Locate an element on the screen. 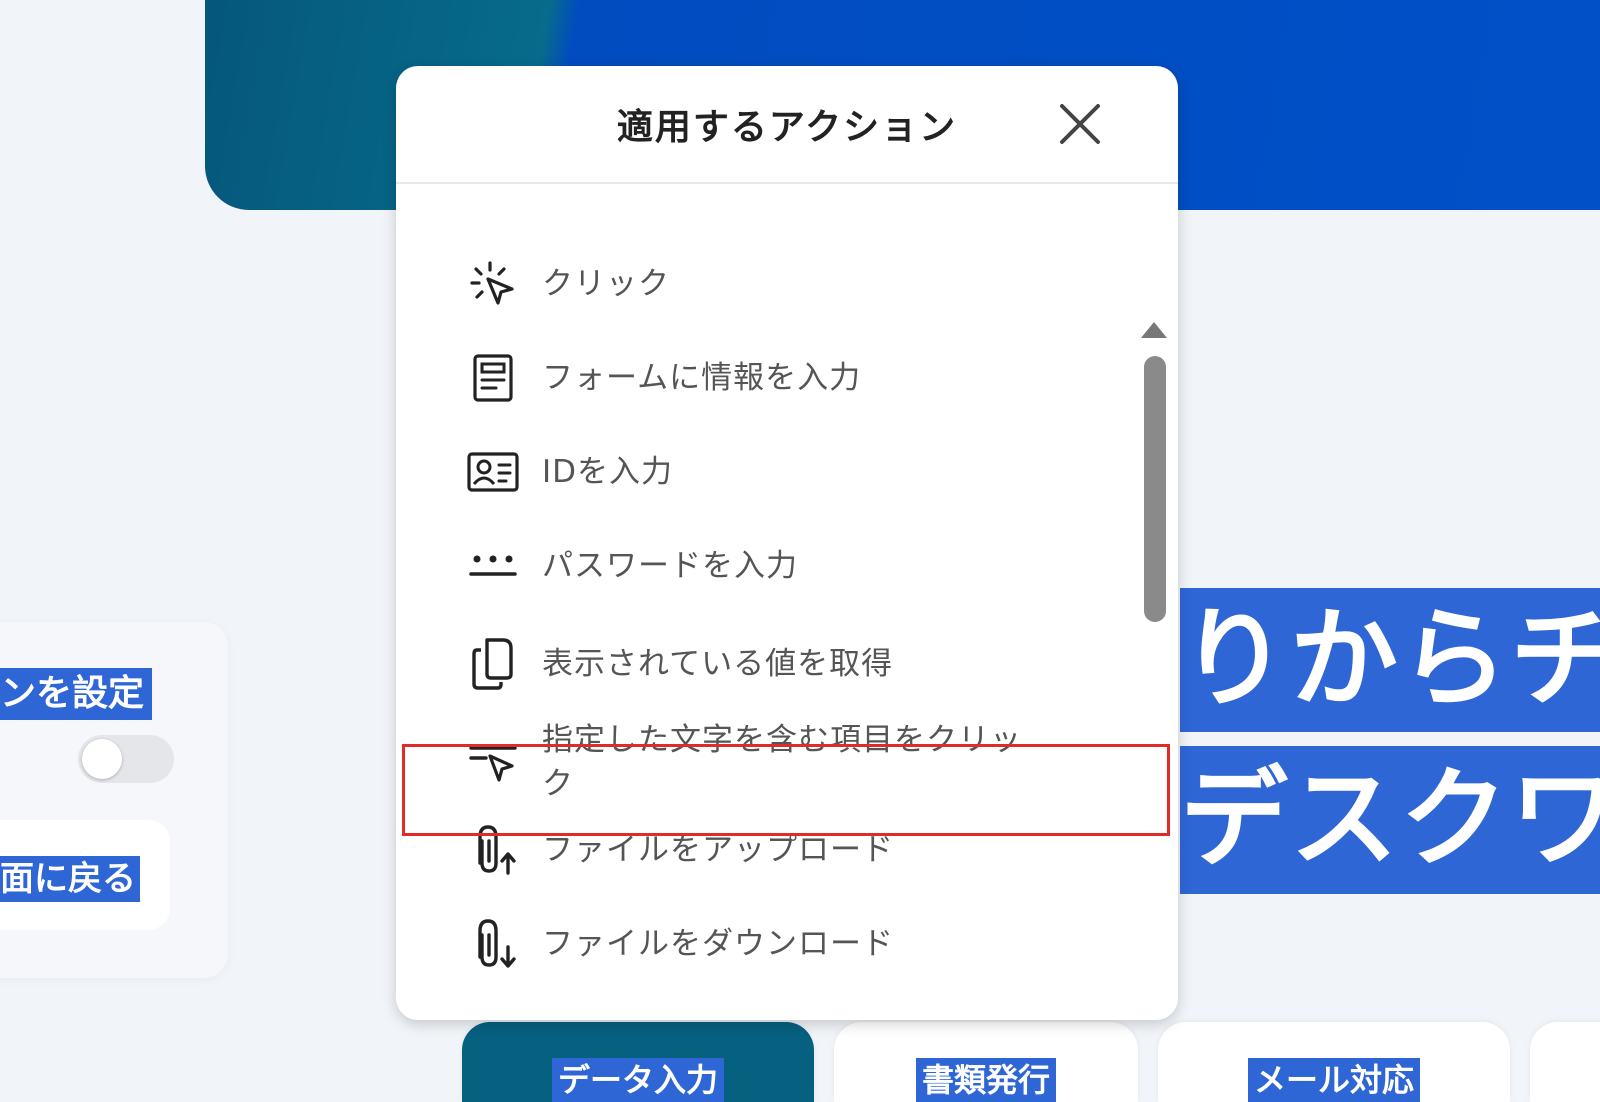 This screenshot has height=1102, width=1600. action-item-enter-id: IDを入力 is located at coordinates (776, 472).